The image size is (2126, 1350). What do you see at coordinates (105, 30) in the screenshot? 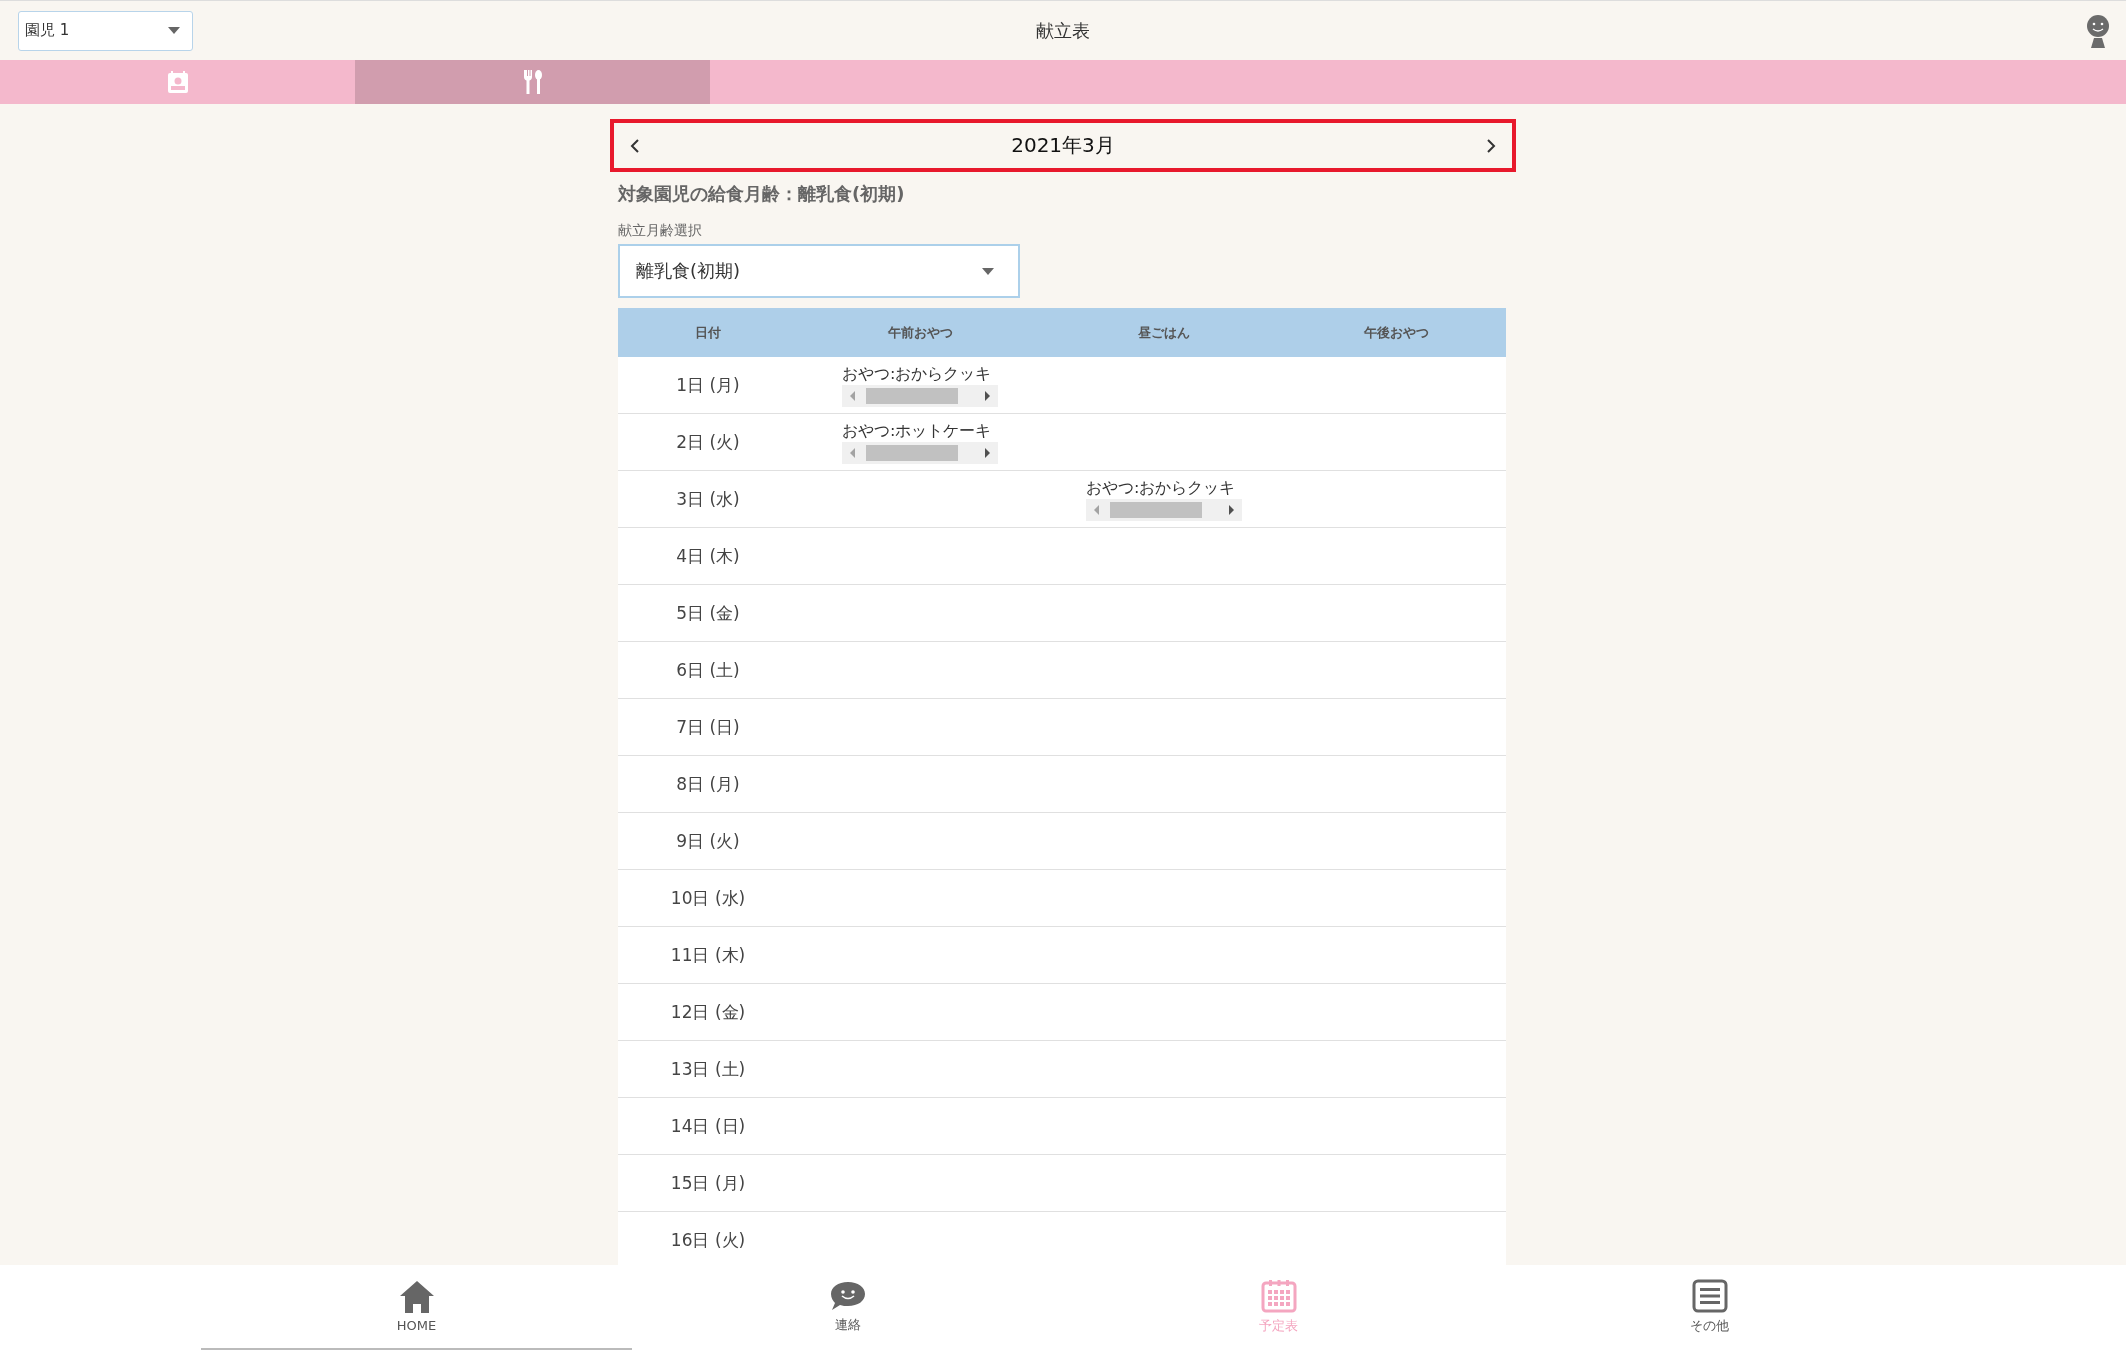
I see `child-select: 園児 1` at bounding box center [105, 30].